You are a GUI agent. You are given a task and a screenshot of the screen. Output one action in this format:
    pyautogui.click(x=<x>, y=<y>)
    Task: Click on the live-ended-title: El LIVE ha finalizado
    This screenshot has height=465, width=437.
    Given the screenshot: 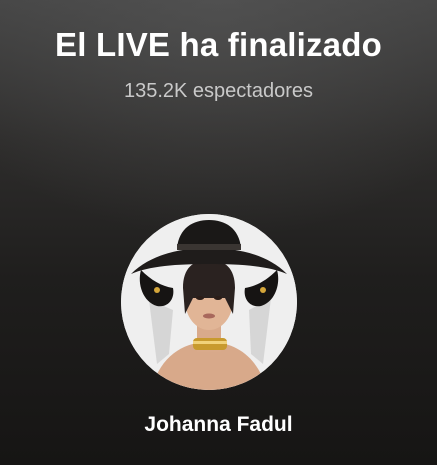 What is the action you would take?
    pyautogui.click(x=218, y=44)
    